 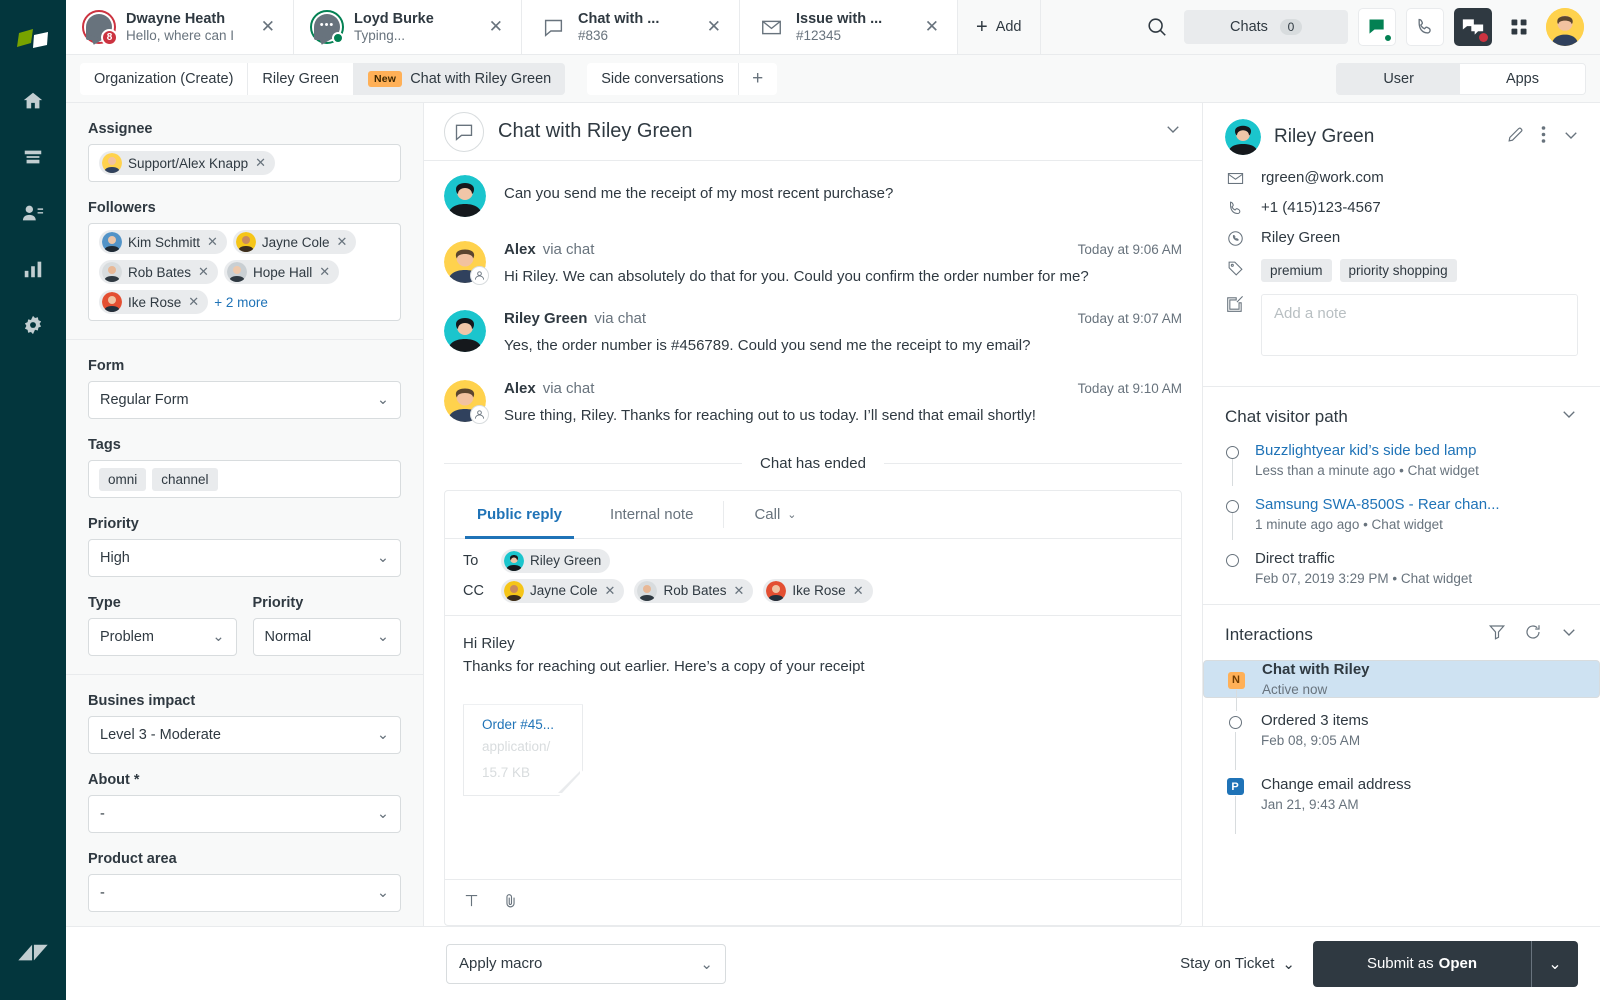 What do you see at coordinates (694, 590) in the screenshot?
I see `cc-chip: Rob Bates ✕` at bounding box center [694, 590].